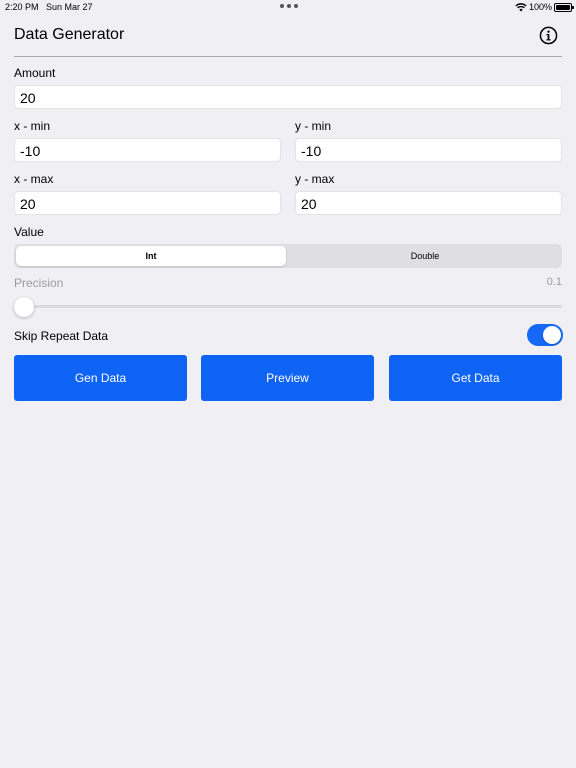 The width and height of the screenshot is (576, 768). Describe the element at coordinates (288, 97) in the screenshot. I see `amount-field: 20` at that location.